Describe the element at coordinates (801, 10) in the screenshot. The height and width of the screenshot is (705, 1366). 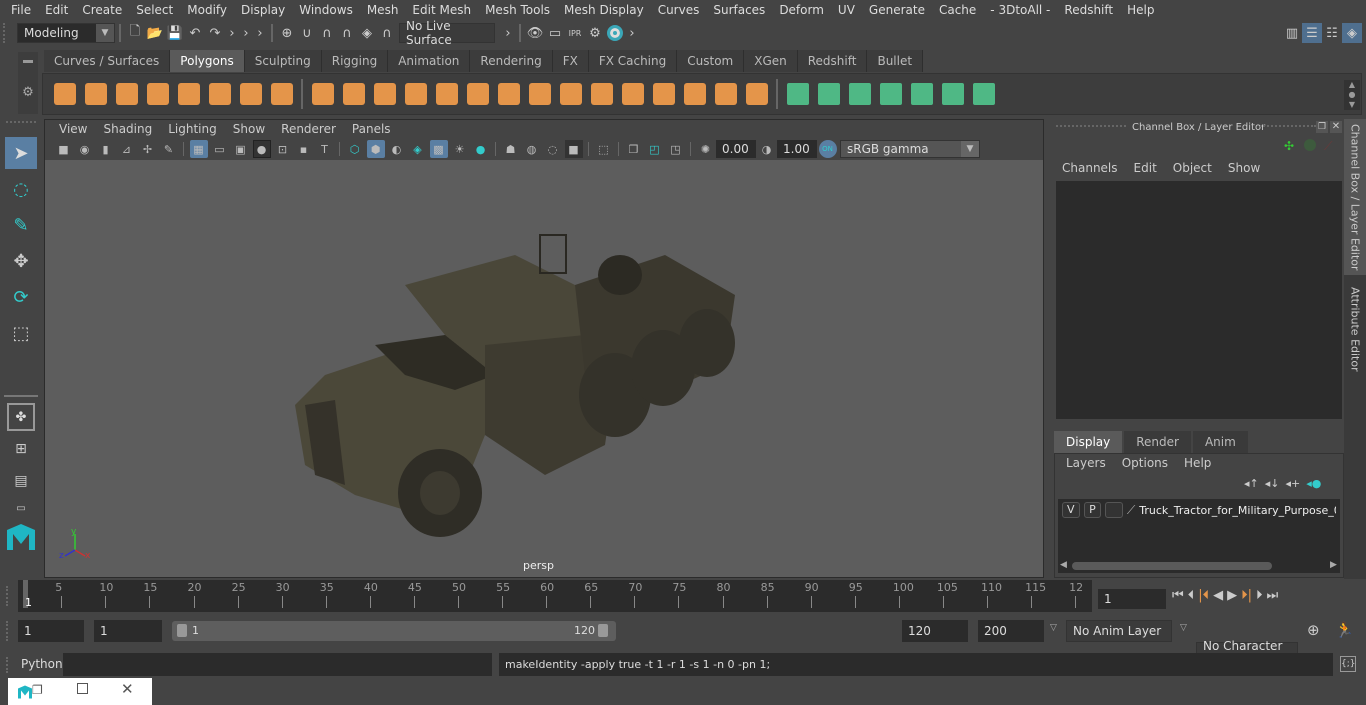
I see `menu-deform: Deform` at that location.